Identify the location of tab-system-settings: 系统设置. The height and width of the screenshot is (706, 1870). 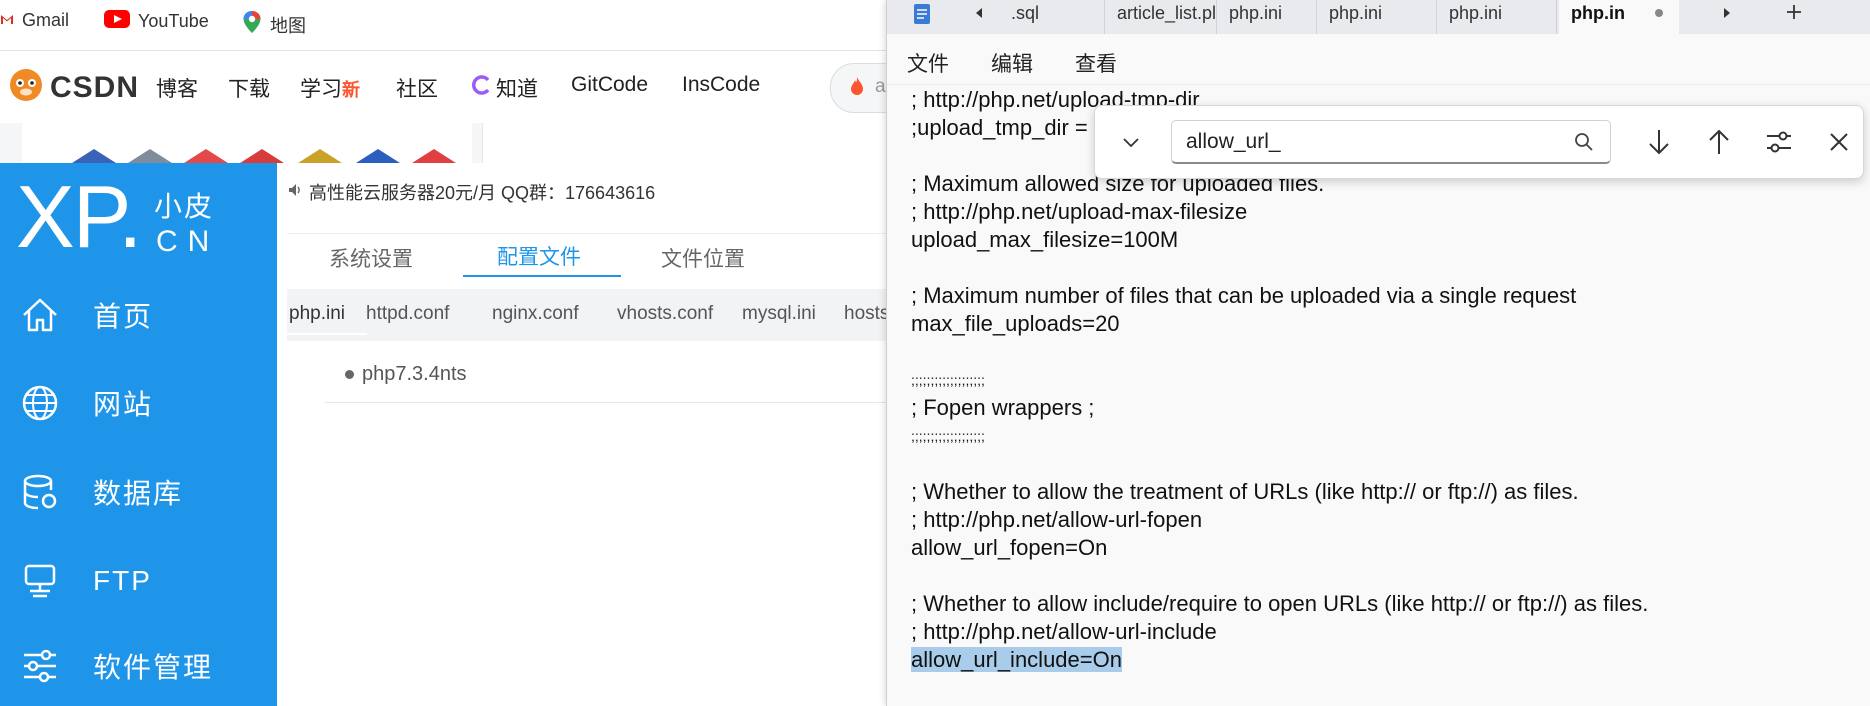
(371, 258).